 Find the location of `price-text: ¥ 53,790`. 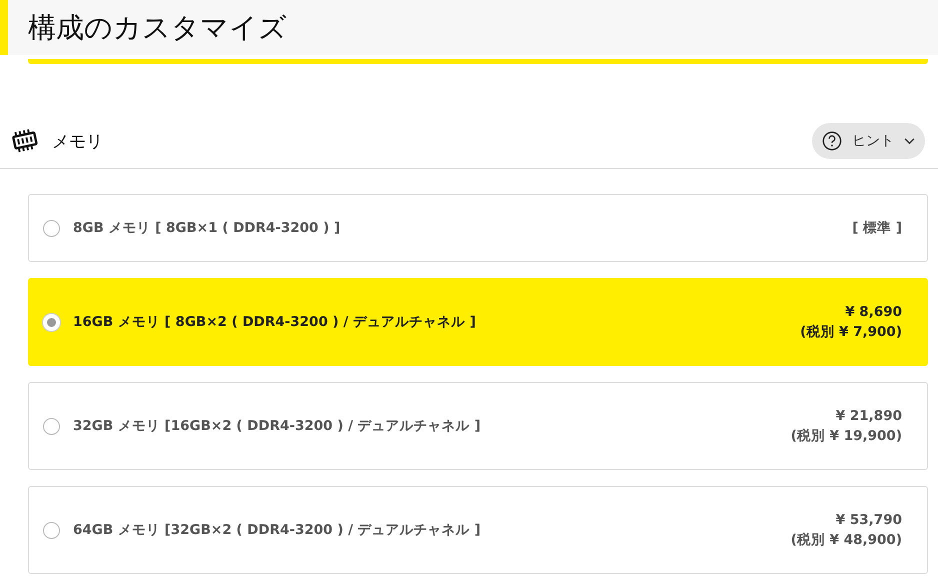

price-text: ¥ 53,790 is located at coordinates (869, 520).